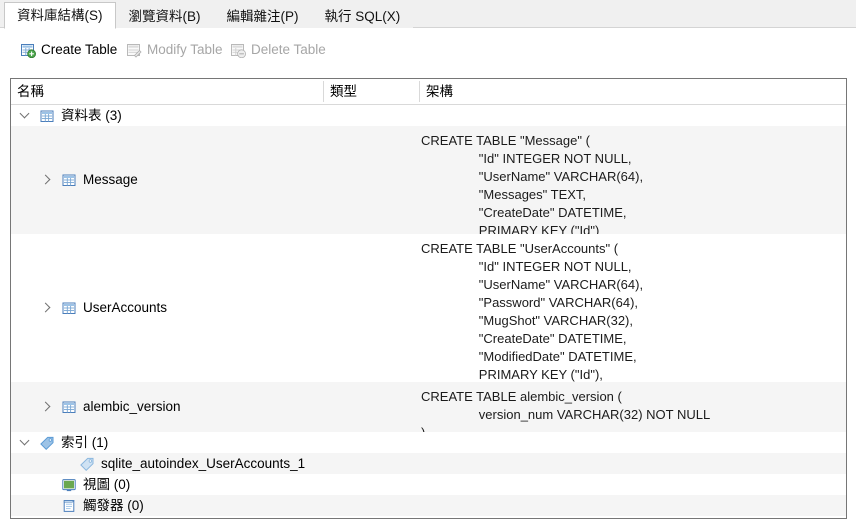 The width and height of the screenshot is (856, 531). Describe the element at coordinates (428, 115) in the screenshot. I see `tree-group-tables: 資料表 (3)` at that location.